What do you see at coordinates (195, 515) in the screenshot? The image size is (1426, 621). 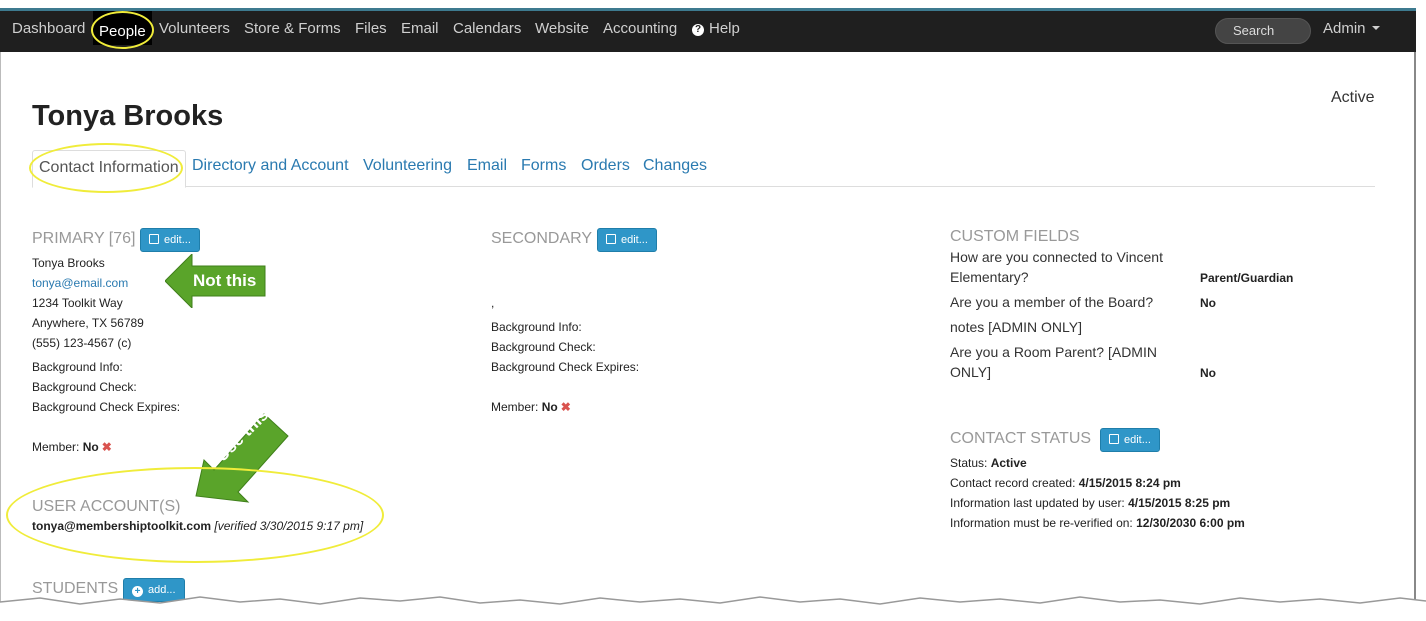 I see `highlight-oval-user-account` at bounding box center [195, 515].